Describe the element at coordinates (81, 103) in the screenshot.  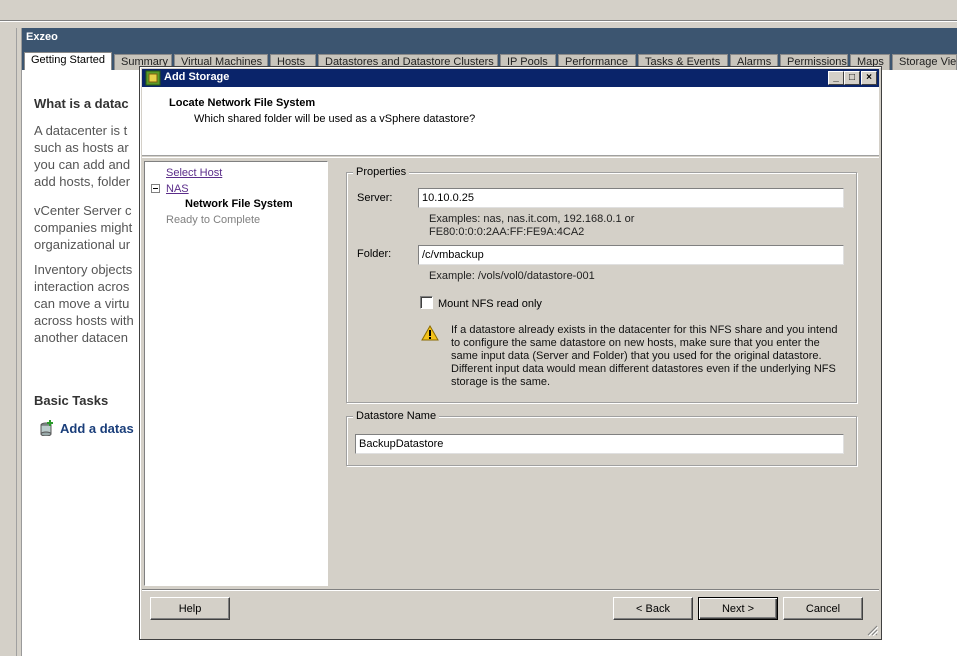
I see `page-heading: What is a datac` at that location.